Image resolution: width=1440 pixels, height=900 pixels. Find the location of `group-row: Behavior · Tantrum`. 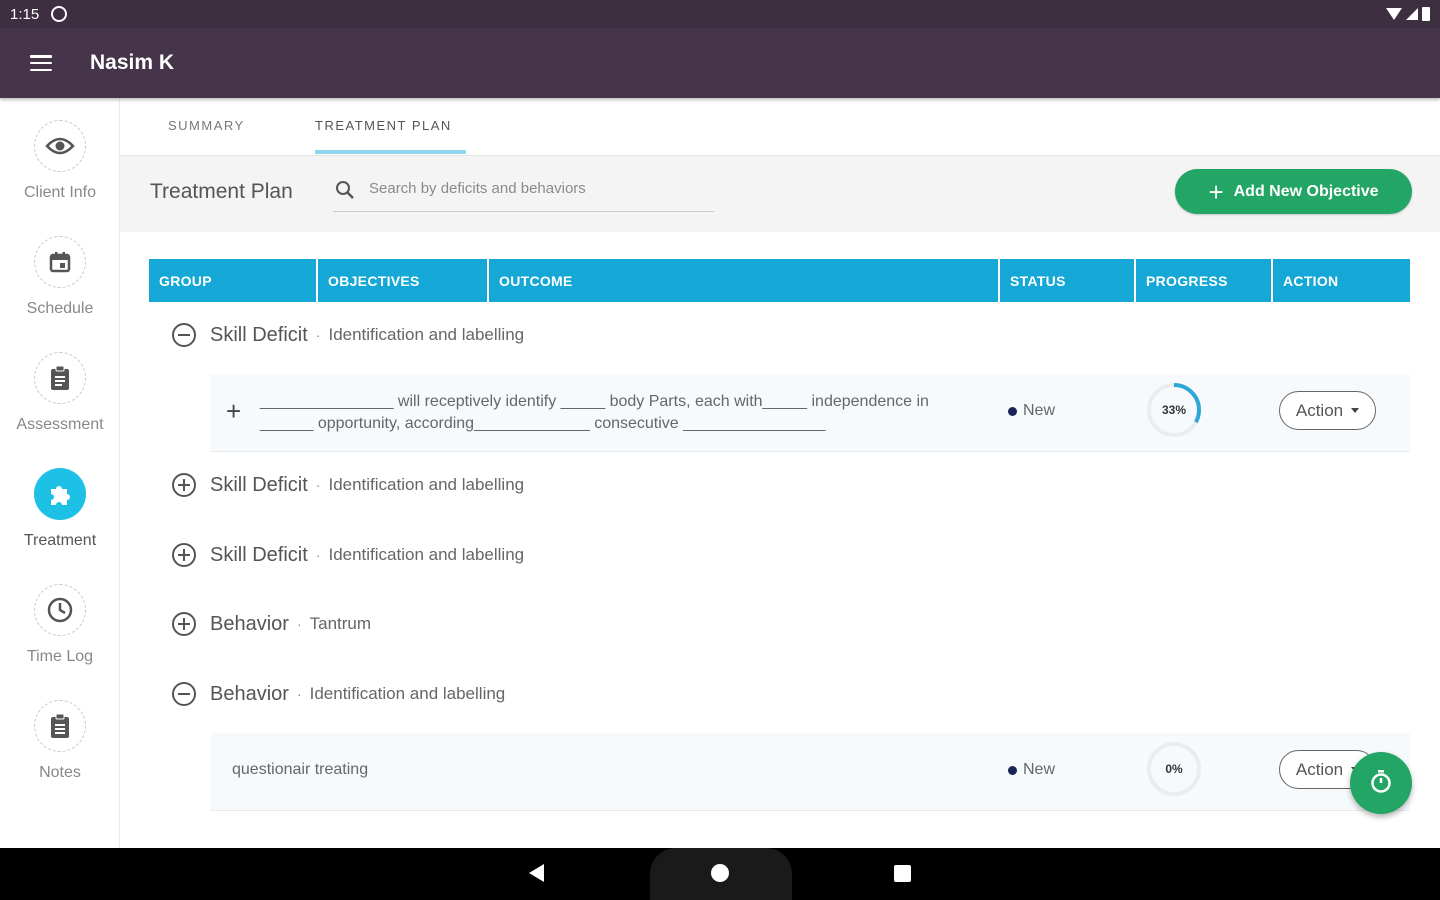

group-row: Behavior · Tantrum is located at coordinates (271, 624).